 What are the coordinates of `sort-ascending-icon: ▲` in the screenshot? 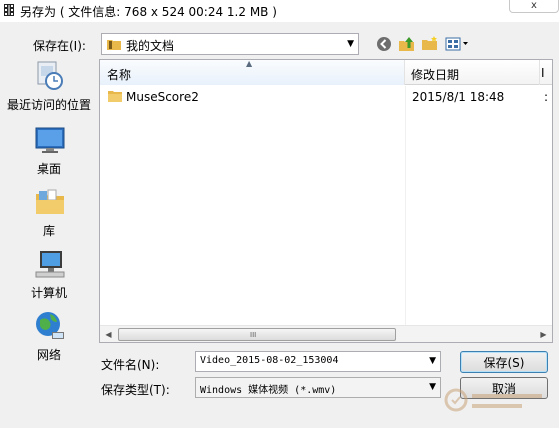 It's located at (249, 63).